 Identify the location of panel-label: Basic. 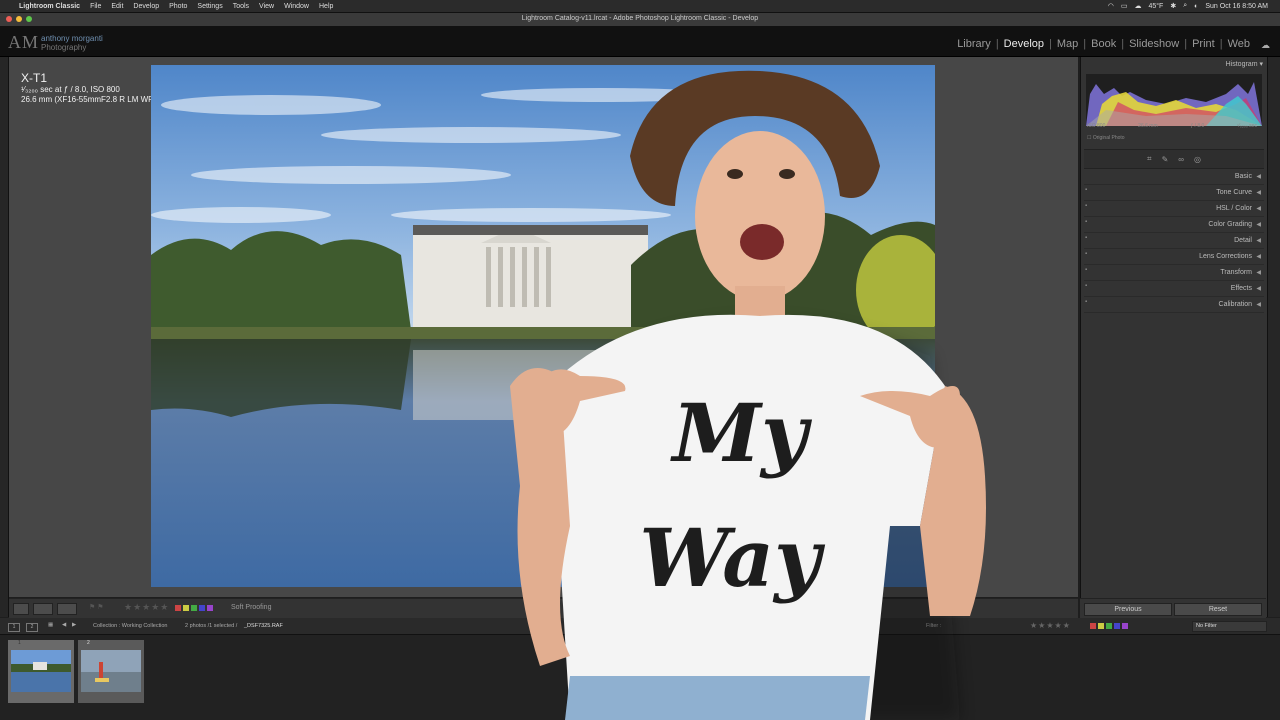
(1243, 176).